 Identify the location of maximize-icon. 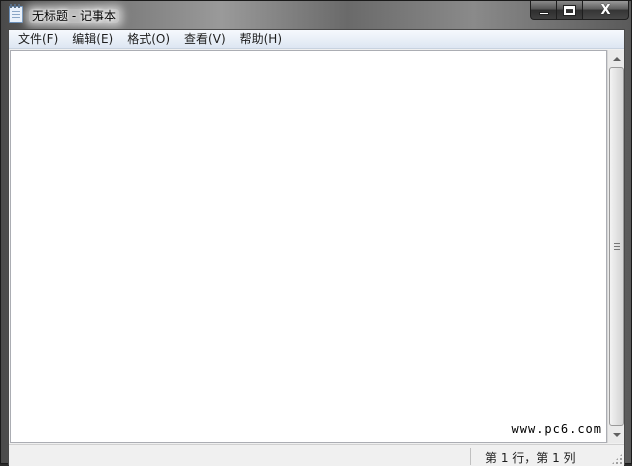
(569, 10).